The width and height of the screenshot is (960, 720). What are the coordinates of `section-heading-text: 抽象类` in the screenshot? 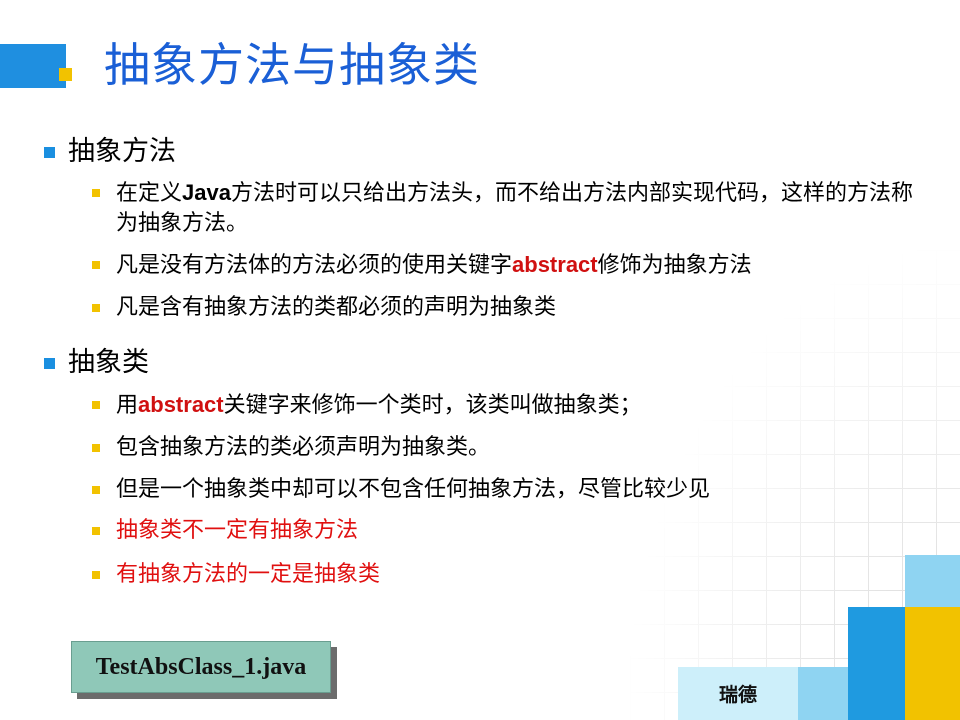 It's located at (108, 362).